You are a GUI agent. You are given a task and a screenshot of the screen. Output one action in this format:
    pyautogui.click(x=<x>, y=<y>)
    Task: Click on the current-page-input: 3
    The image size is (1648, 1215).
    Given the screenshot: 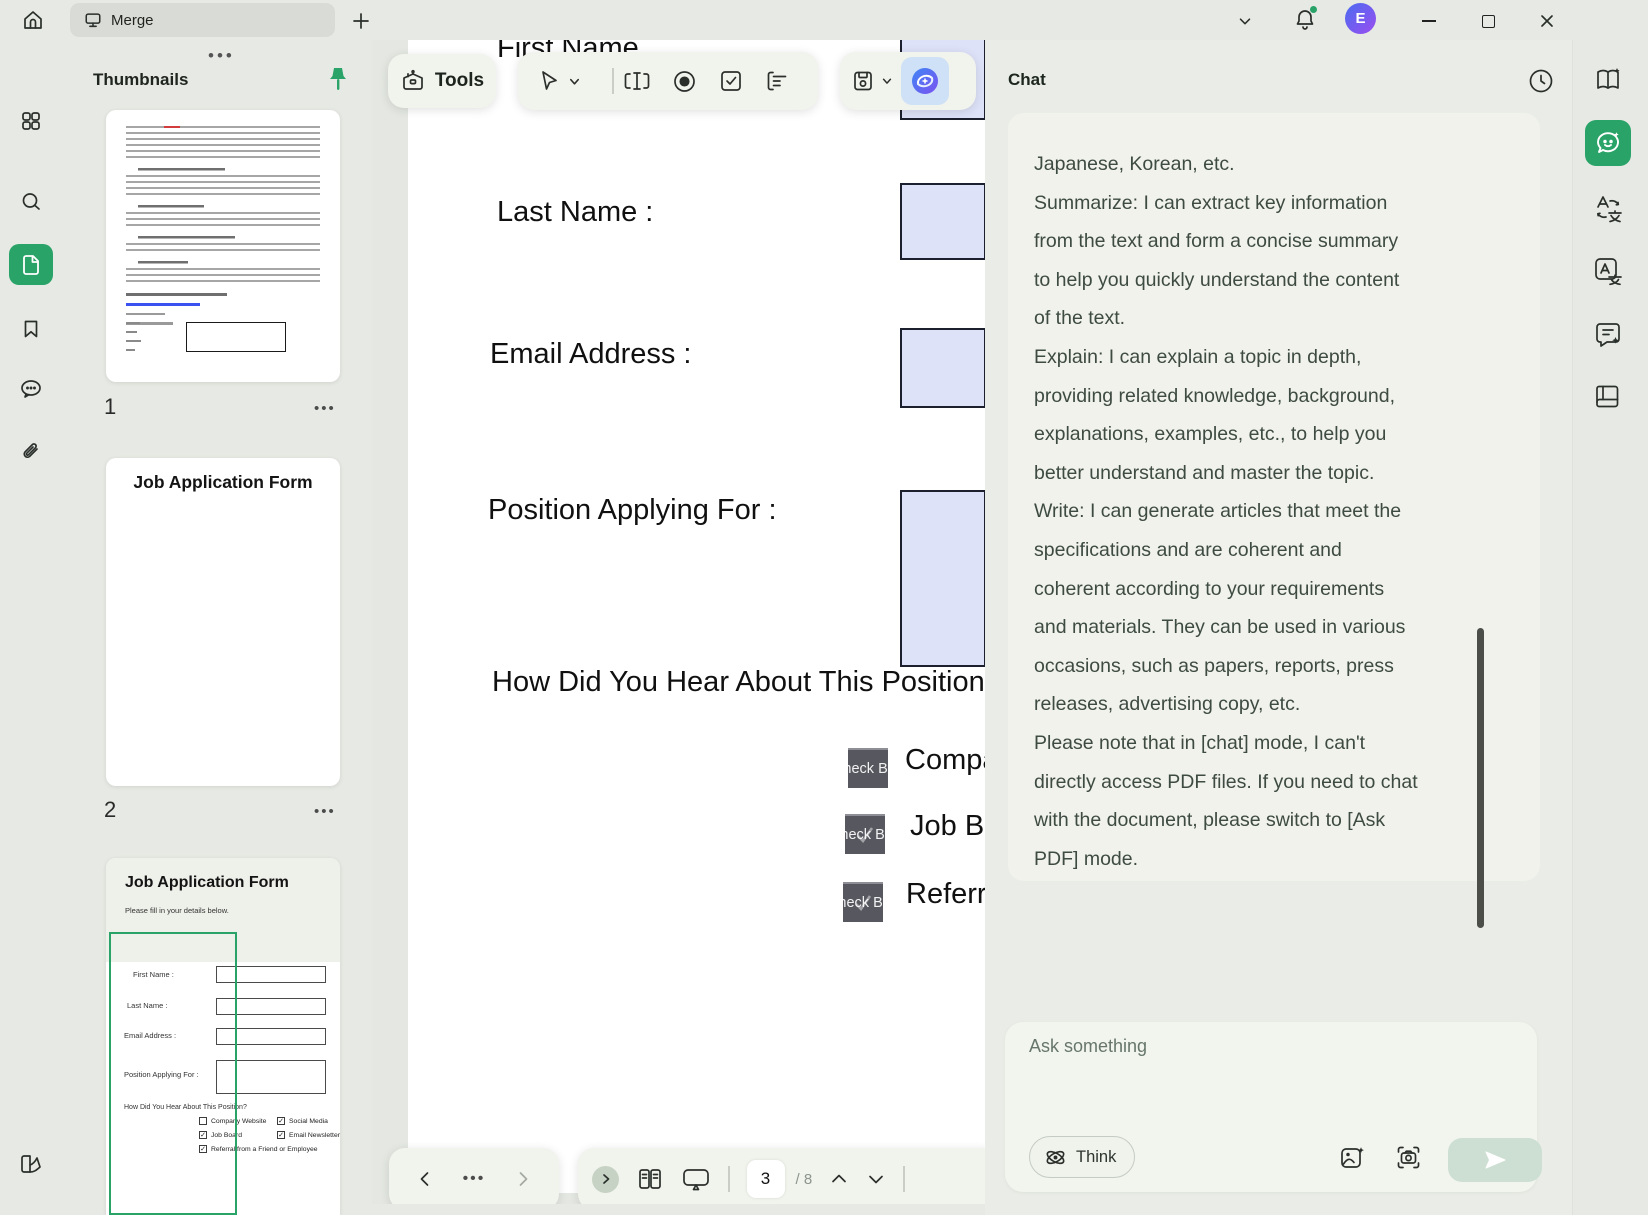 What is the action you would take?
    pyautogui.click(x=765, y=1179)
    